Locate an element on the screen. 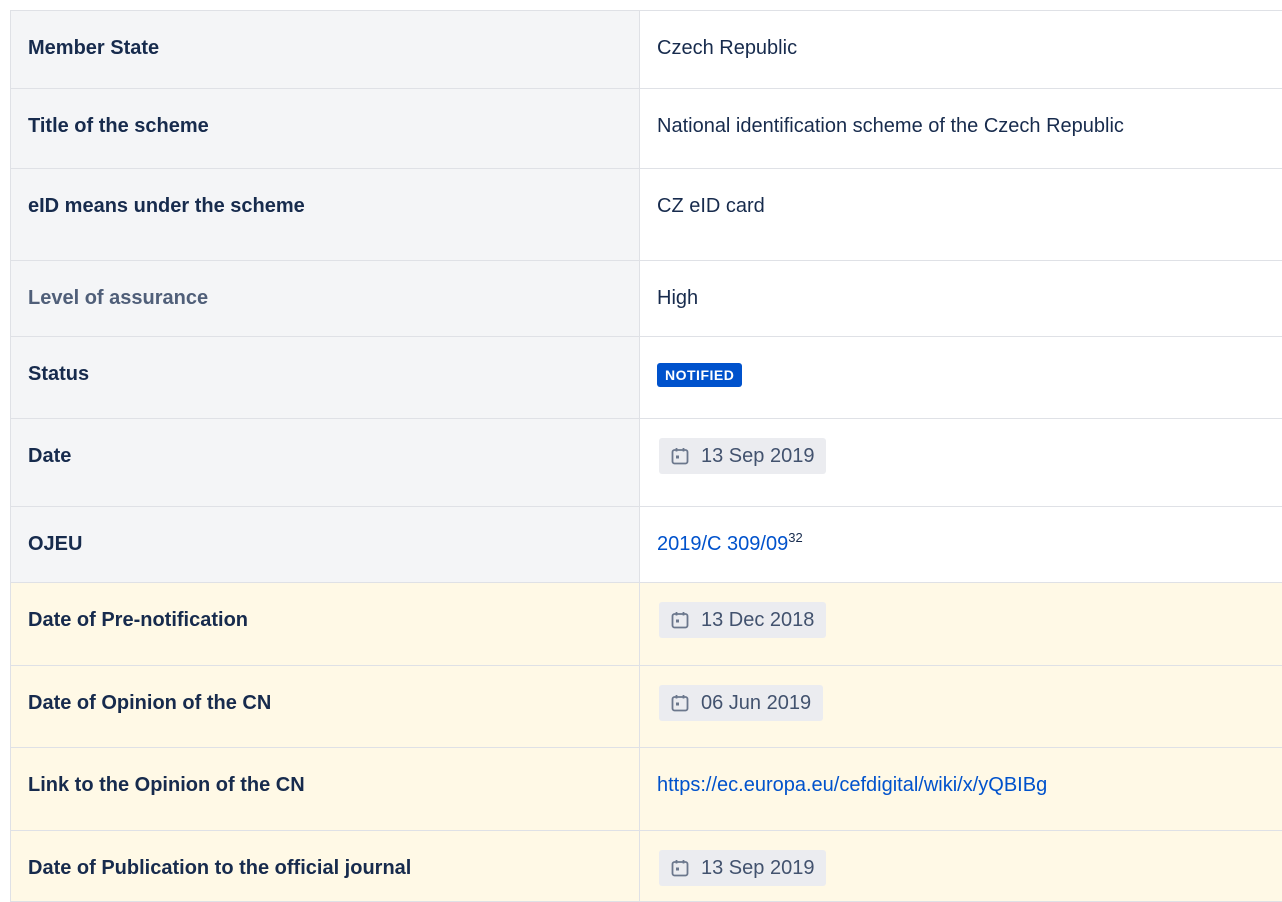  date-text: 06 Jun 2019 is located at coordinates (756, 703).